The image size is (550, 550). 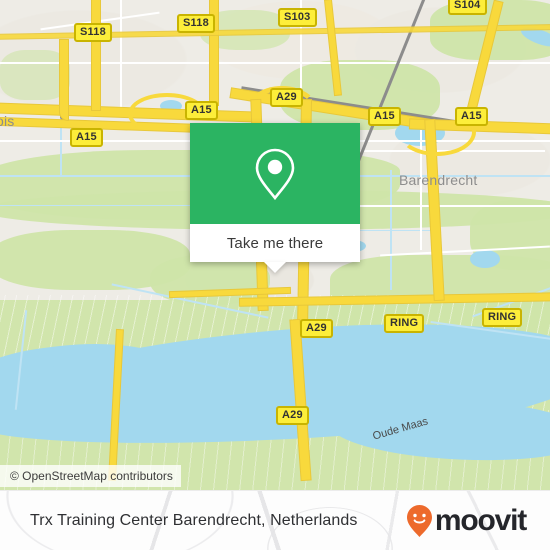 I want to click on map-attribution: © OpenStreetMap contributors, so click(x=90, y=476).